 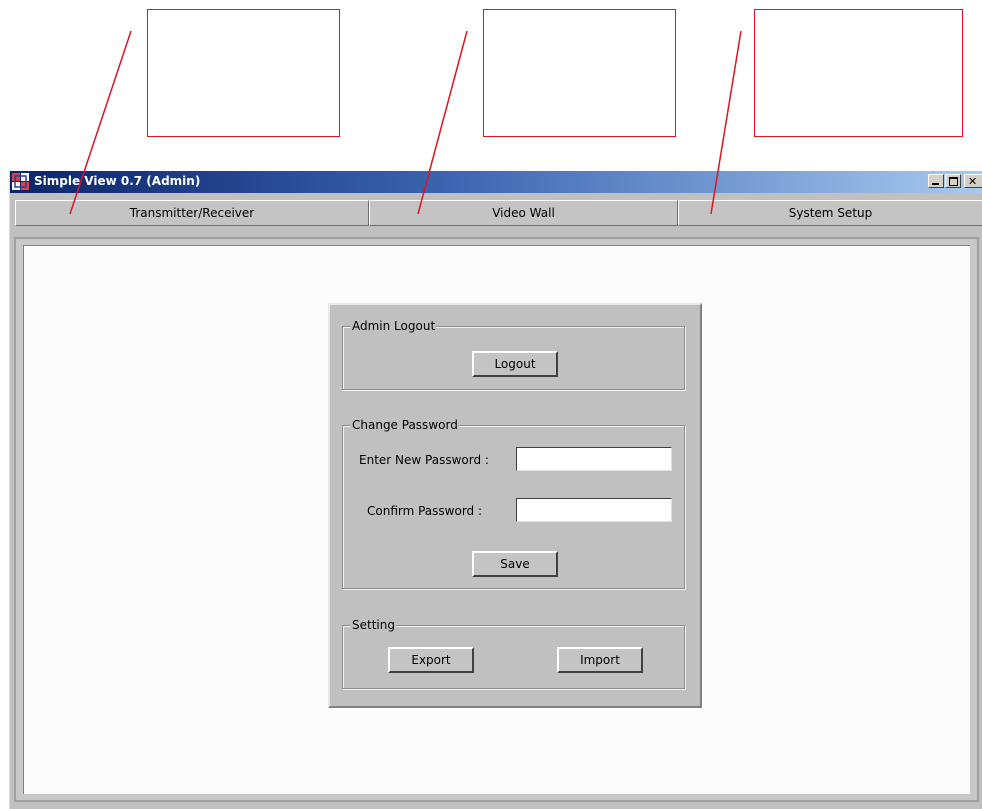 What do you see at coordinates (600, 660) in the screenshot?
I see `import-button: Import` at bounding box center [600, 660].